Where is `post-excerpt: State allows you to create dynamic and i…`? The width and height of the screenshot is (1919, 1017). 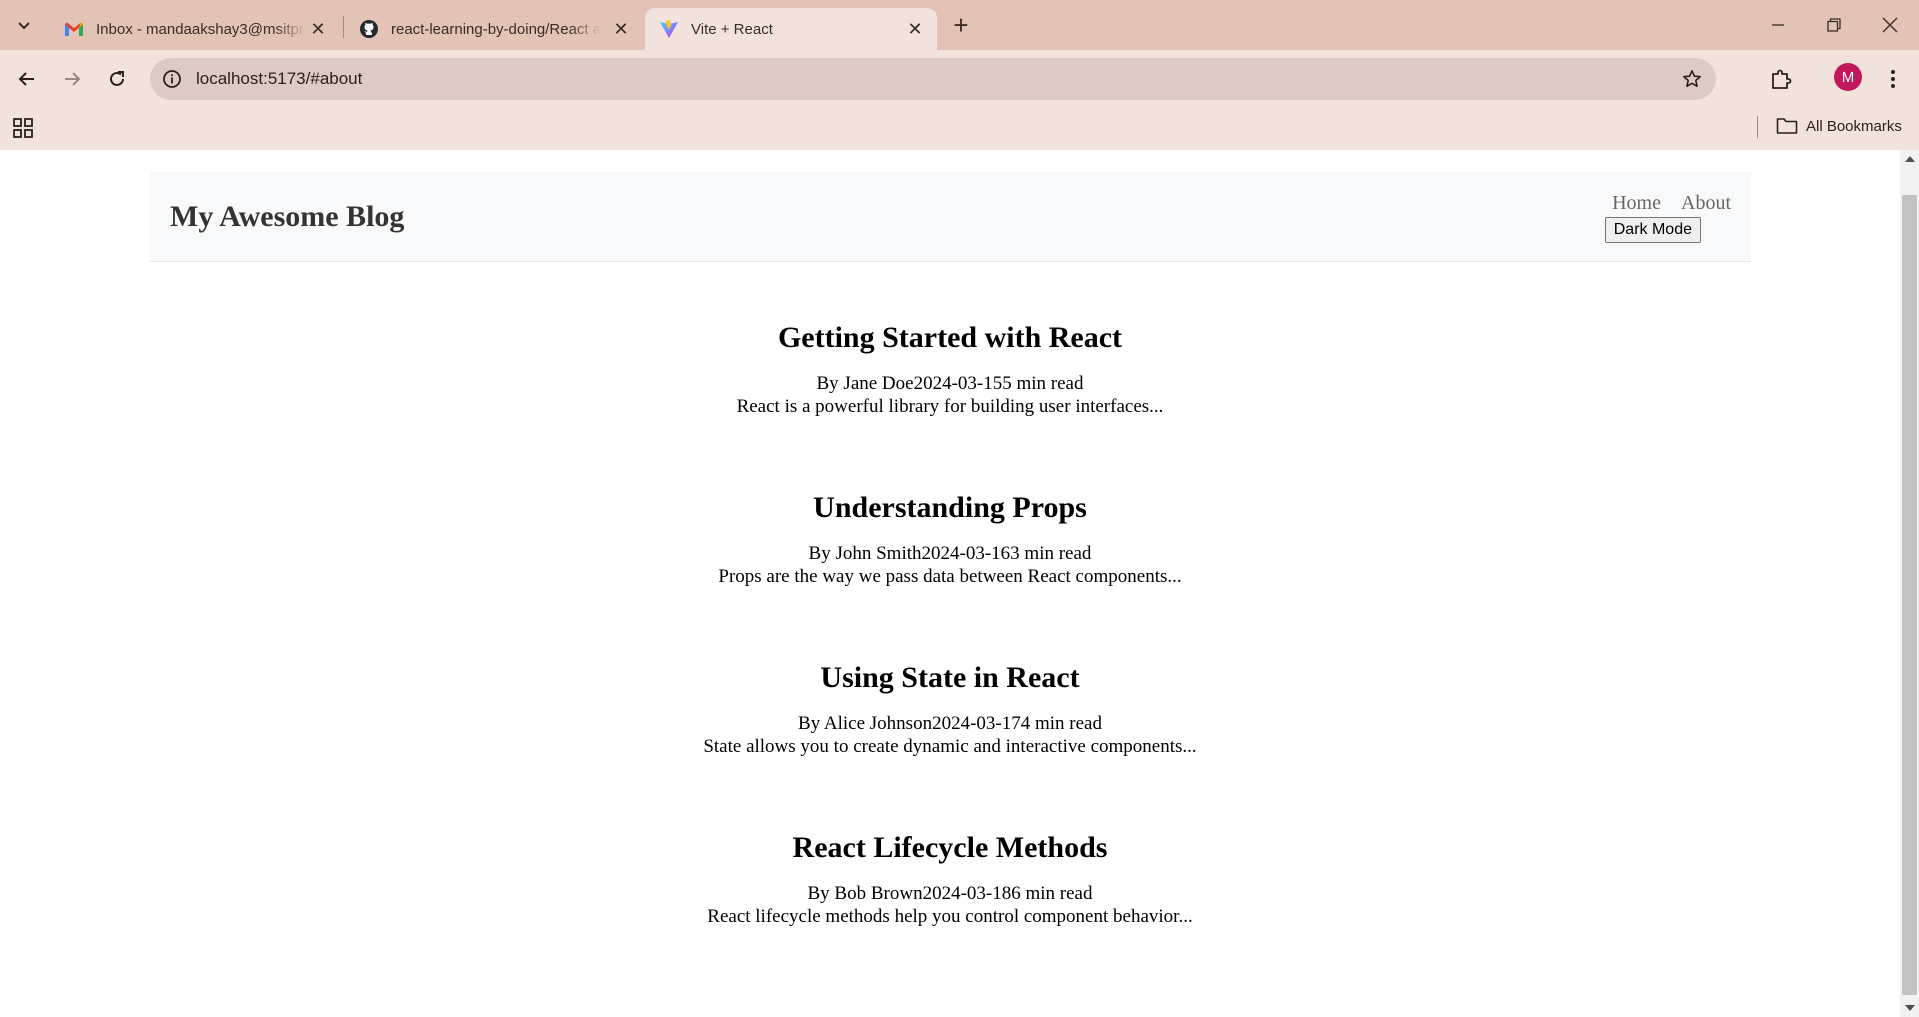
post-excerpt: State allows you to create dynamic and i… is located at coordinates (950, 746).